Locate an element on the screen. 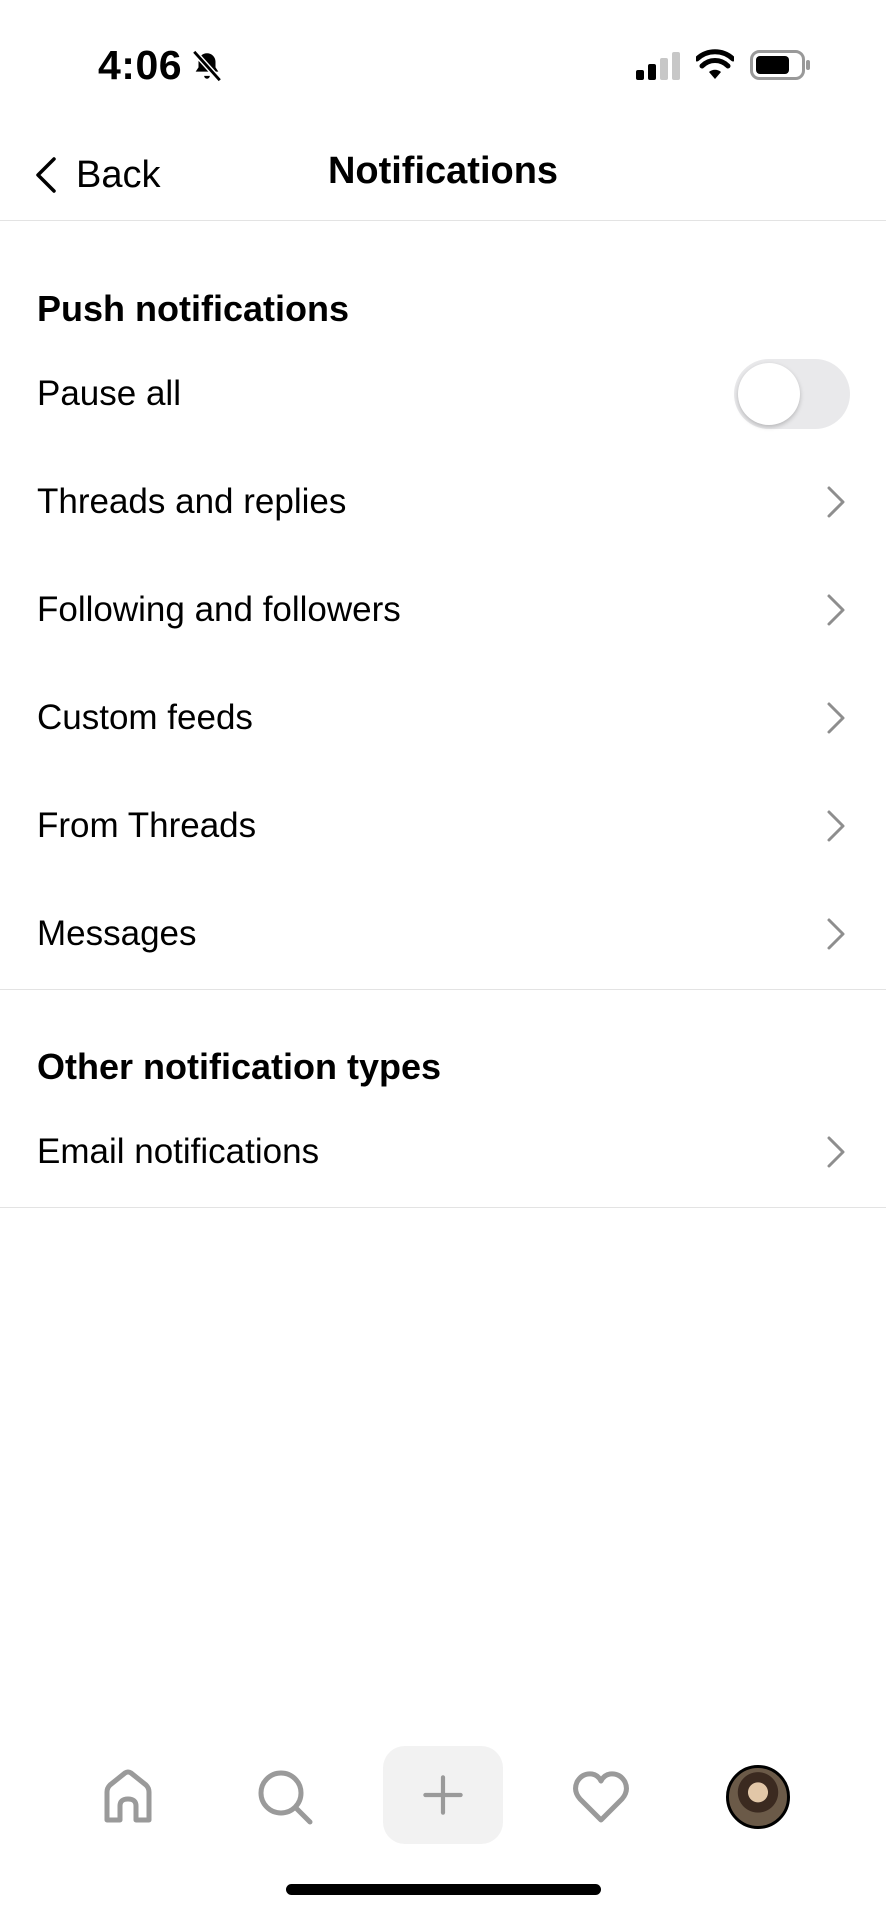  status-bar: 4:06 is located at coordinates (443, 65).